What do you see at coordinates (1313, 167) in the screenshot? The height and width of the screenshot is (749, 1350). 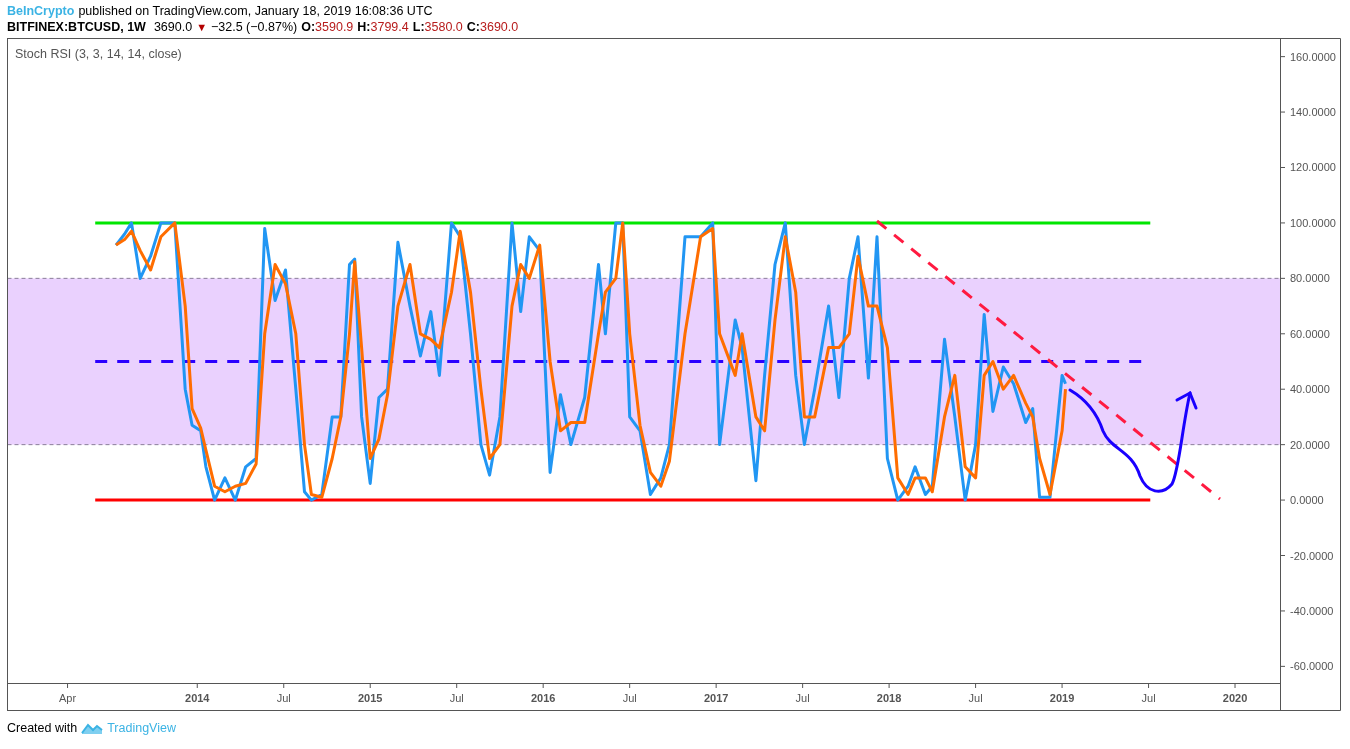 I see `axis-label: 120.0000` at bounding box center [1313, 167].